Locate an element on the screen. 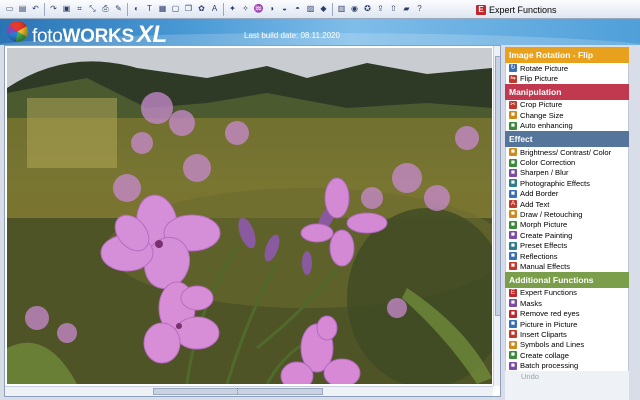 The image size is (640, 400). panel-item-reflection: ■ Reflections is located at coordinates (567, 256).